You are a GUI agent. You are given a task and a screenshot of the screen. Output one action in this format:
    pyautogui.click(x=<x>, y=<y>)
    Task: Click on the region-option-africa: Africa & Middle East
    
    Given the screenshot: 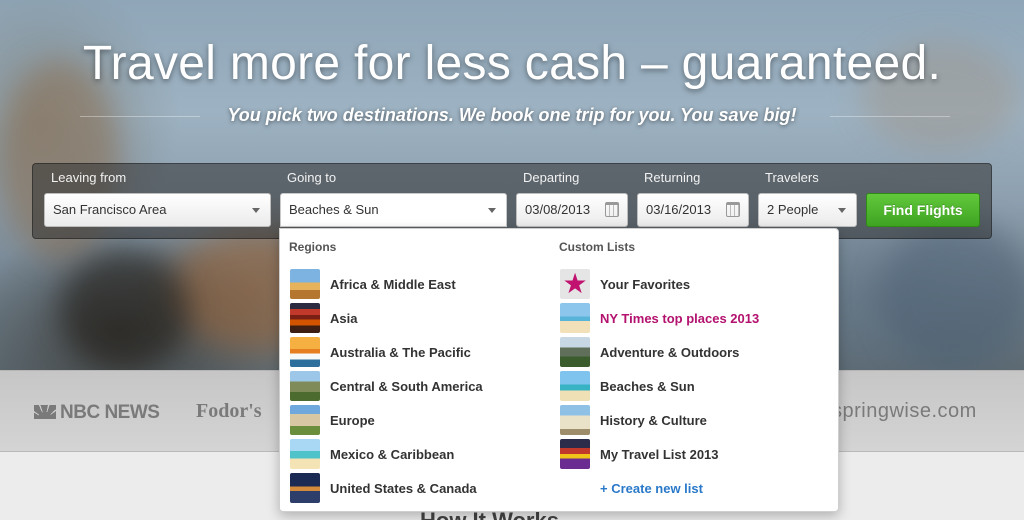 What is the action you would take?
    pyautogui.click(x=373, y=284)
    